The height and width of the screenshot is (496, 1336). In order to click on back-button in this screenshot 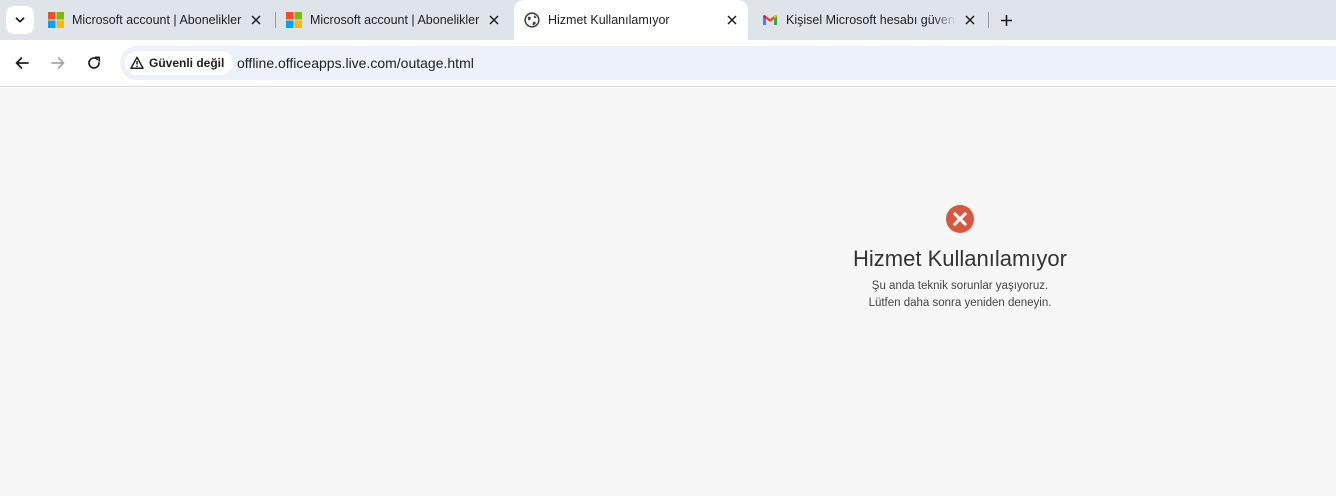, I will do `click(22, 63)`.